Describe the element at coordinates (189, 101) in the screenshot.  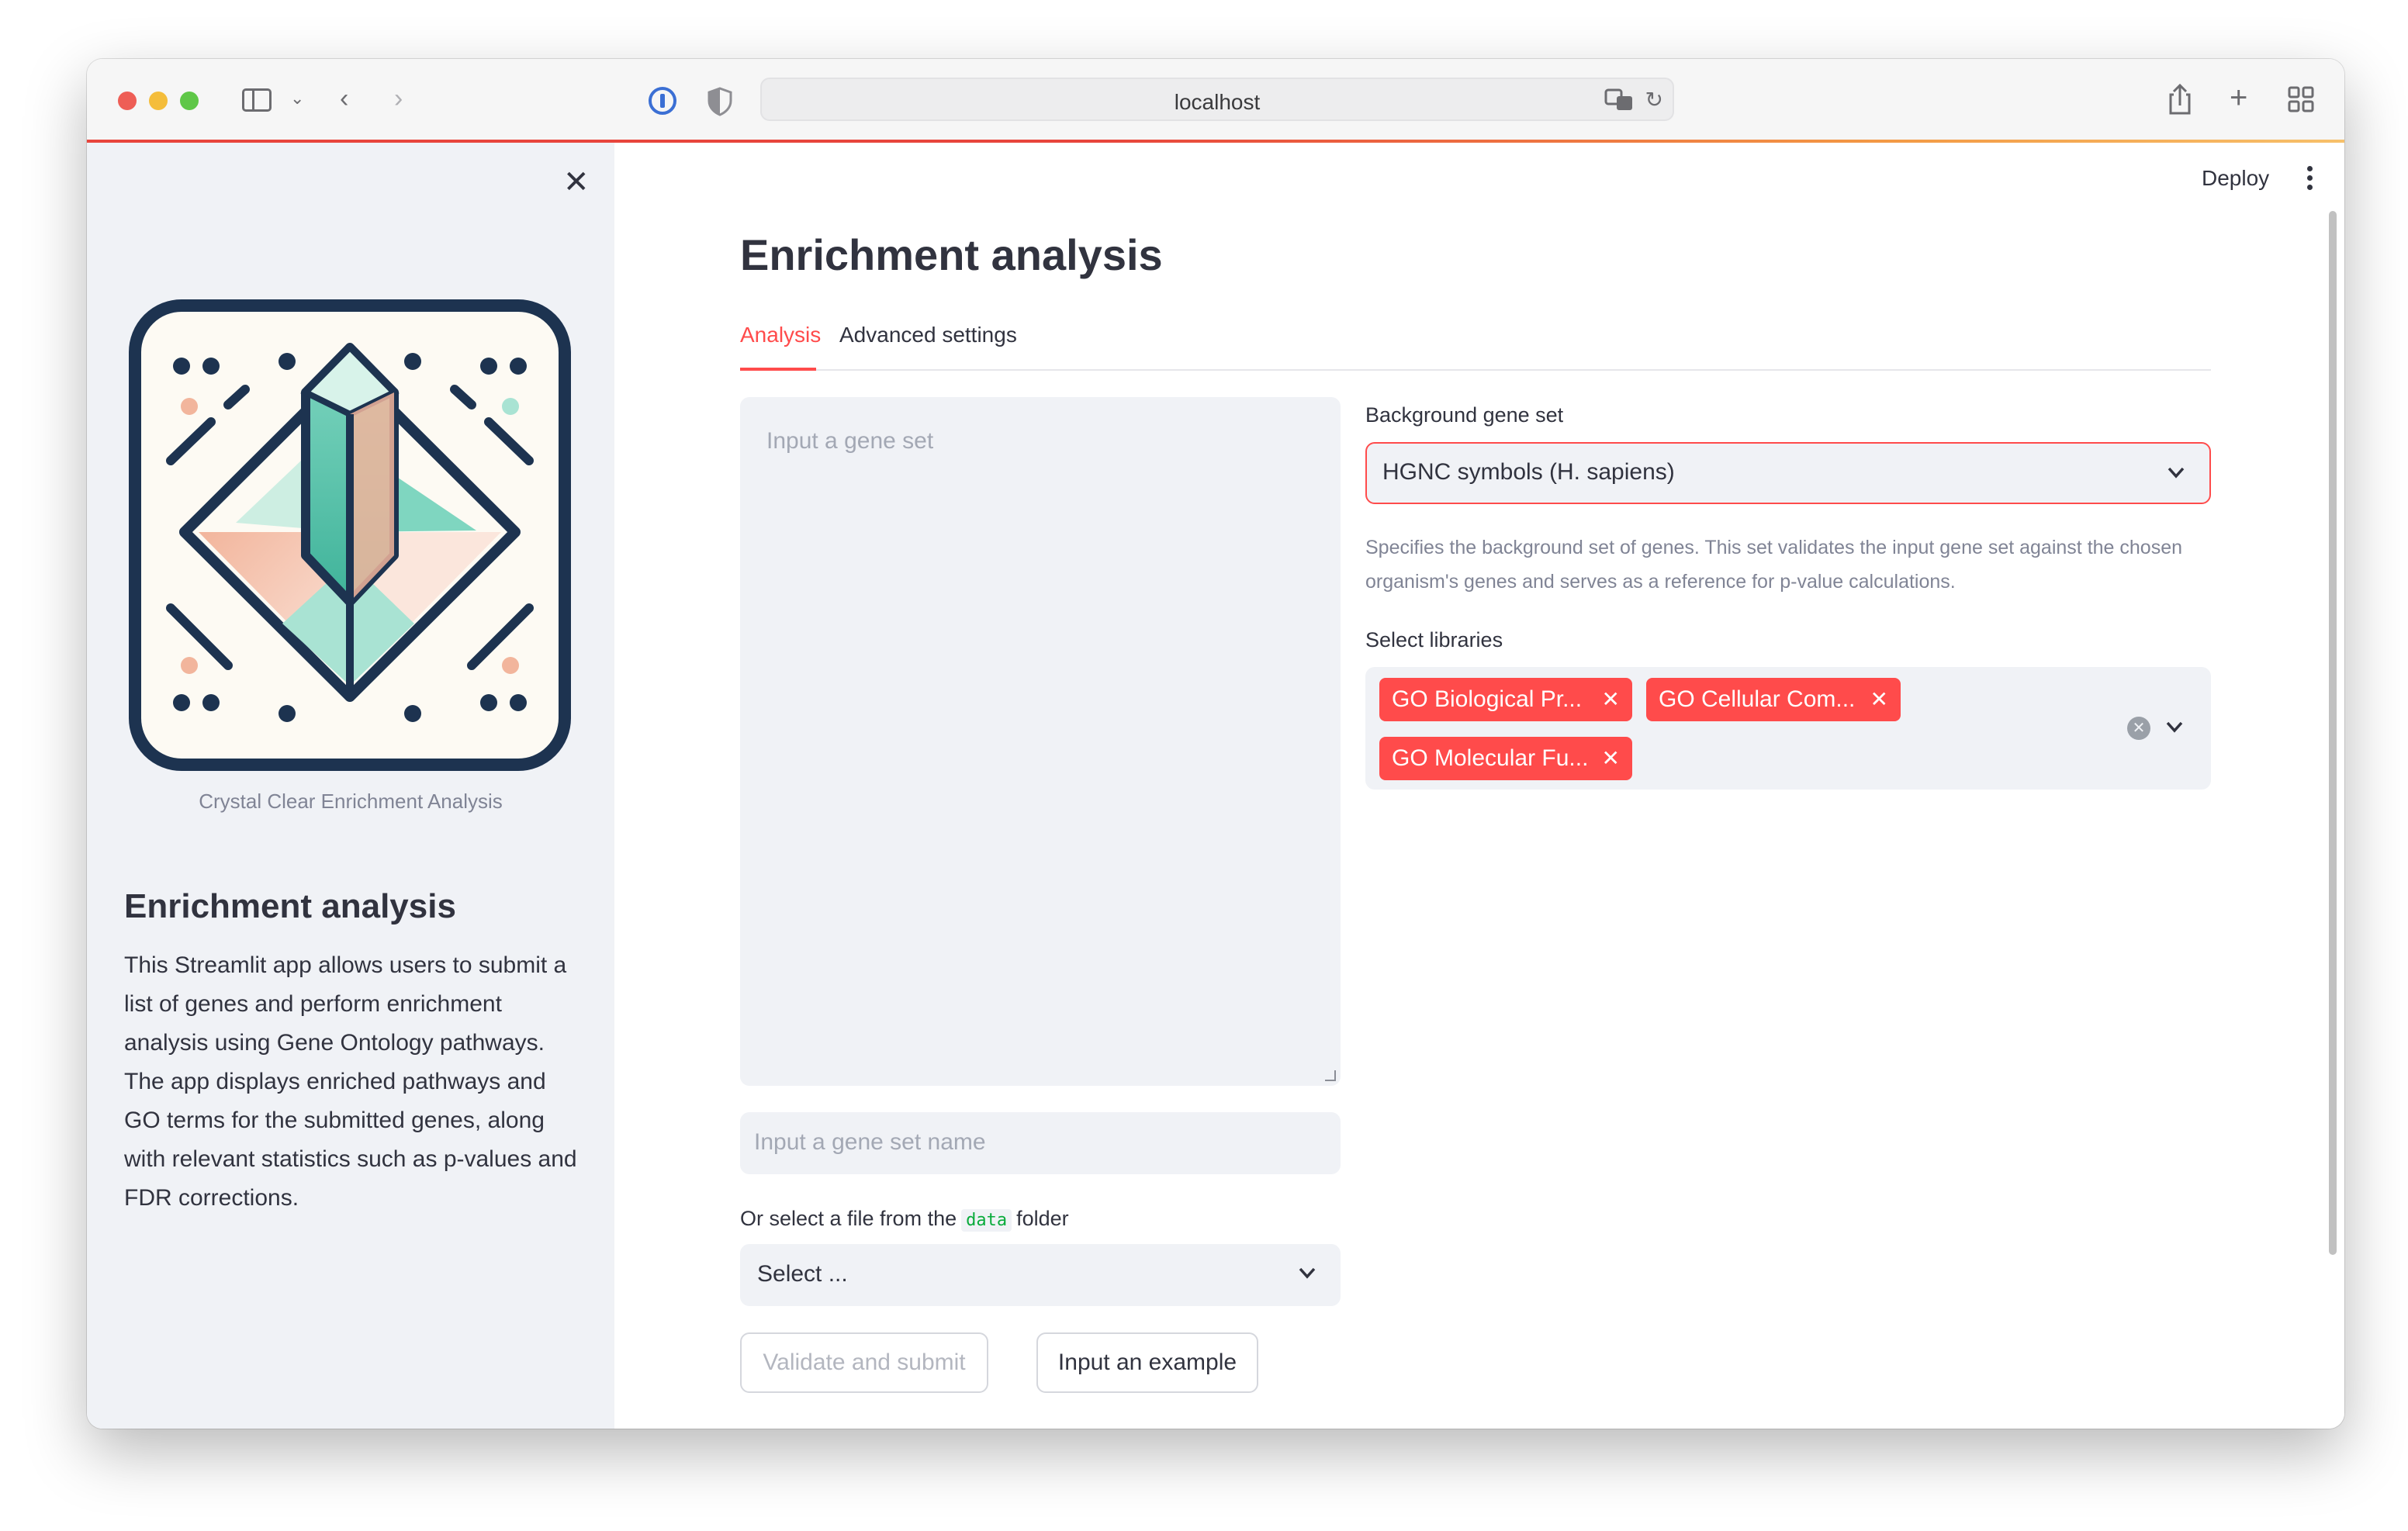
I see `zoom-window-button` at that location.